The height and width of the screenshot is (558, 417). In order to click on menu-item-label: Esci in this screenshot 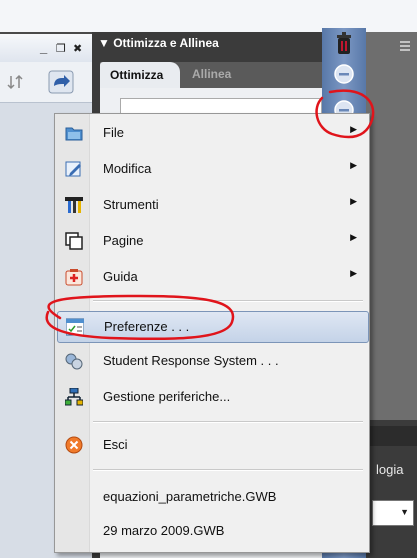, I will do `click(115, 444)`.